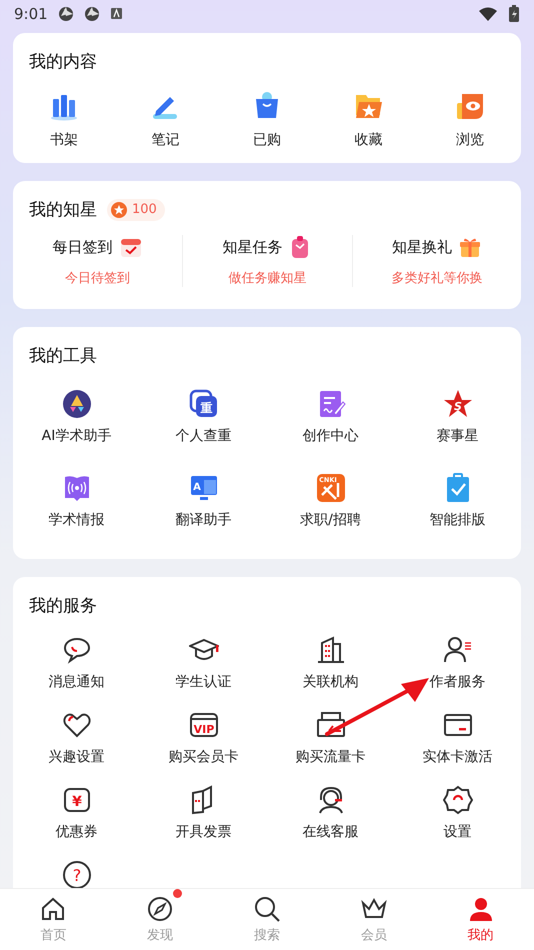  Describe the element at coordinates (330, 682) in the screenshot. I see `shortcut-label: 关联机构` at that location.